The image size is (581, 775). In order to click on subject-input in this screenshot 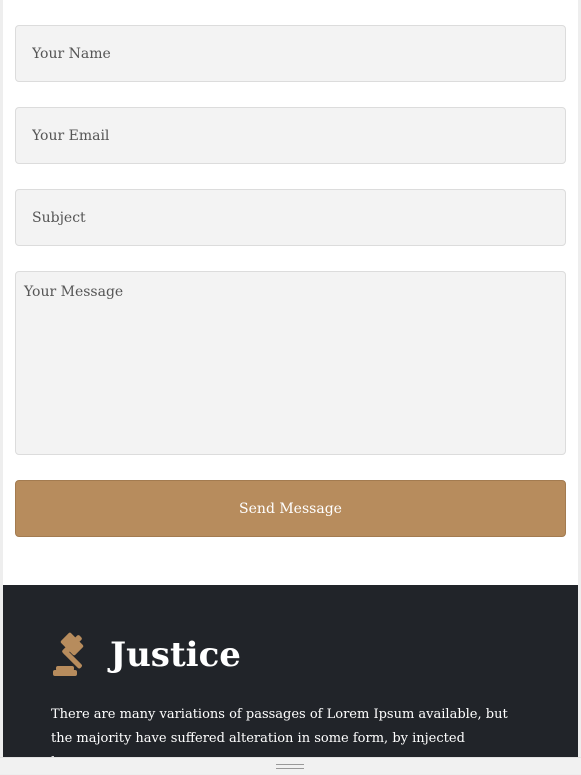, I will do `click(290, 217)`.